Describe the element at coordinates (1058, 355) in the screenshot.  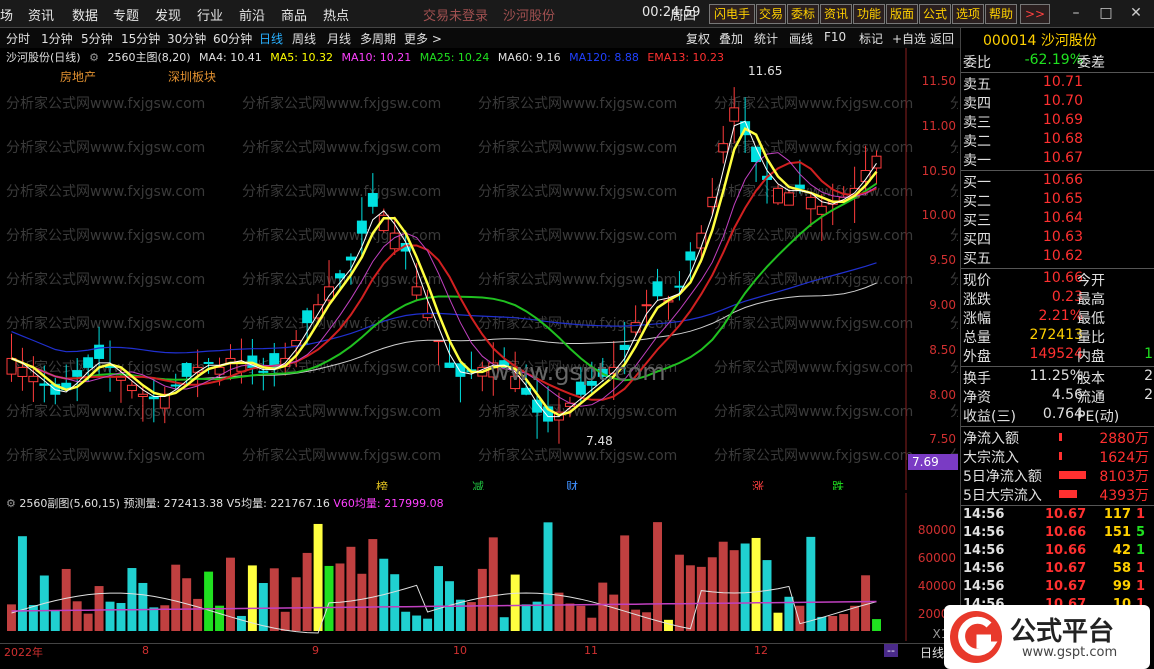
I see `stat-row: 外盘 149524 内盘 1` at that location.